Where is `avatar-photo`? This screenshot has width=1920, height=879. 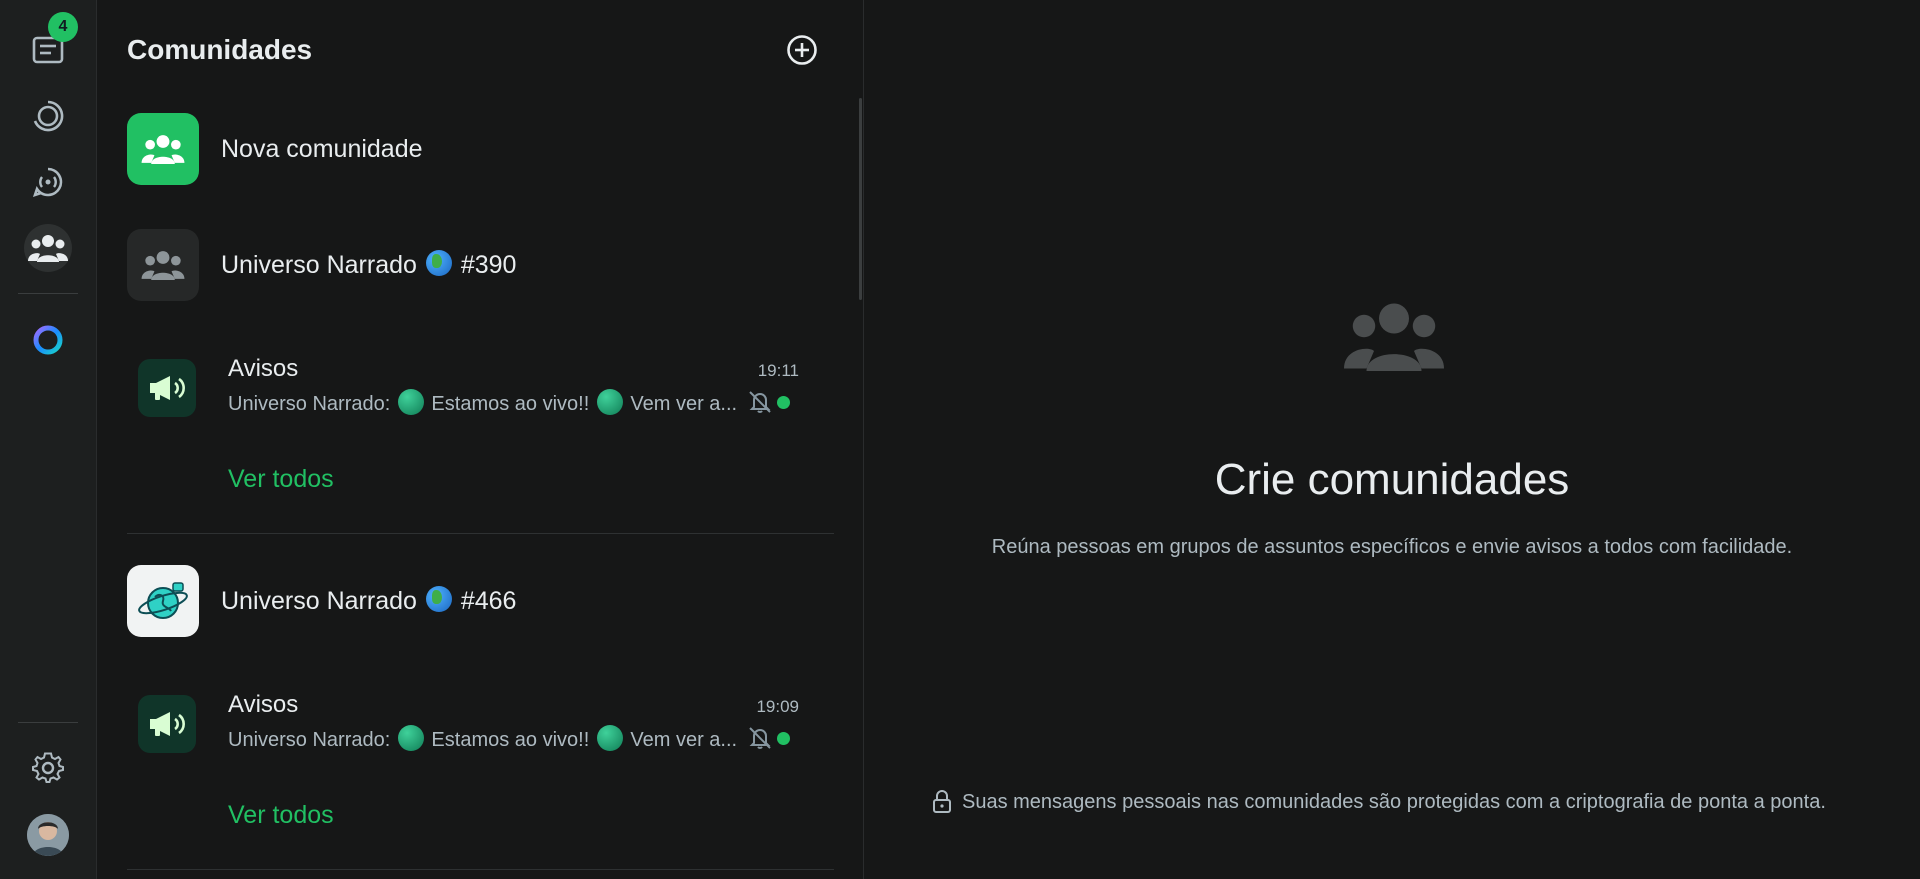 avatar-photo is located at coordinates (48, 835).